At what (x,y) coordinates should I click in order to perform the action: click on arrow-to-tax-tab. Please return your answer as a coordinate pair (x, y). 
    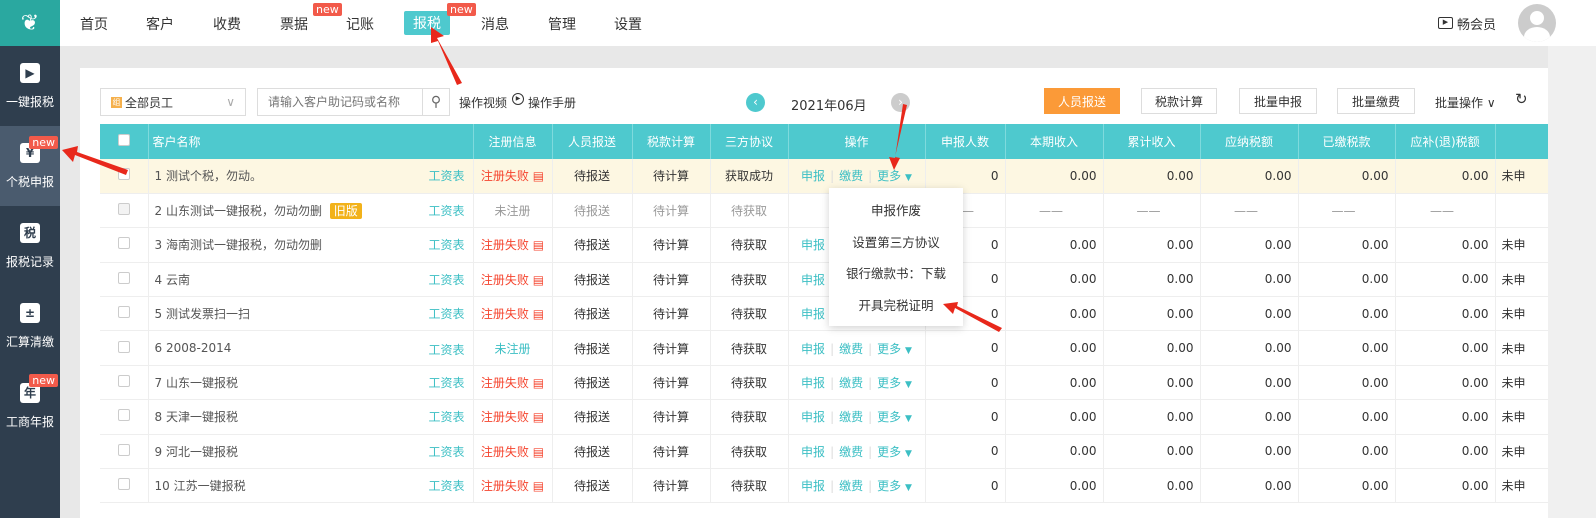
    Looking at the image, I should click on (446, 56).